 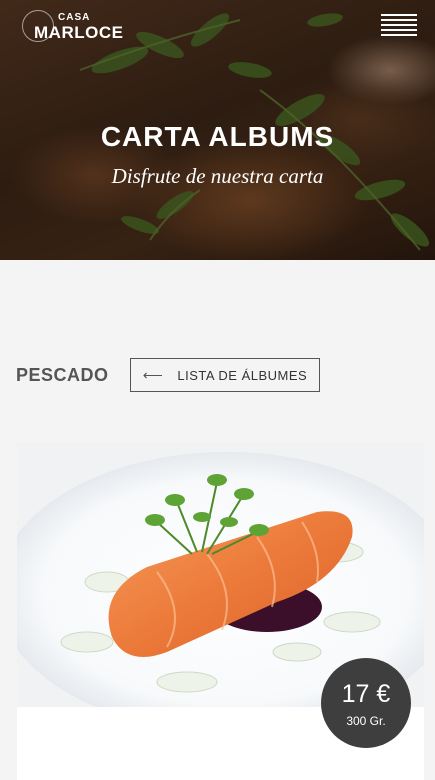 I want to click on price-value: 17 €, so click(x=366, y=694).